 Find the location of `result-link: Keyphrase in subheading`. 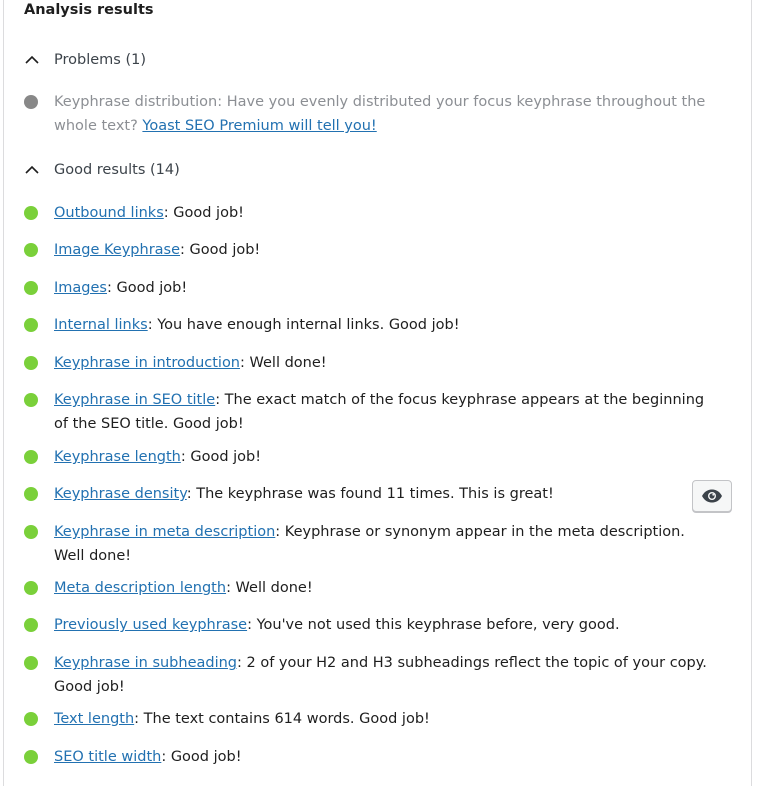

result-link: Keyphrase in subheading is located at coordinates (145, 663).